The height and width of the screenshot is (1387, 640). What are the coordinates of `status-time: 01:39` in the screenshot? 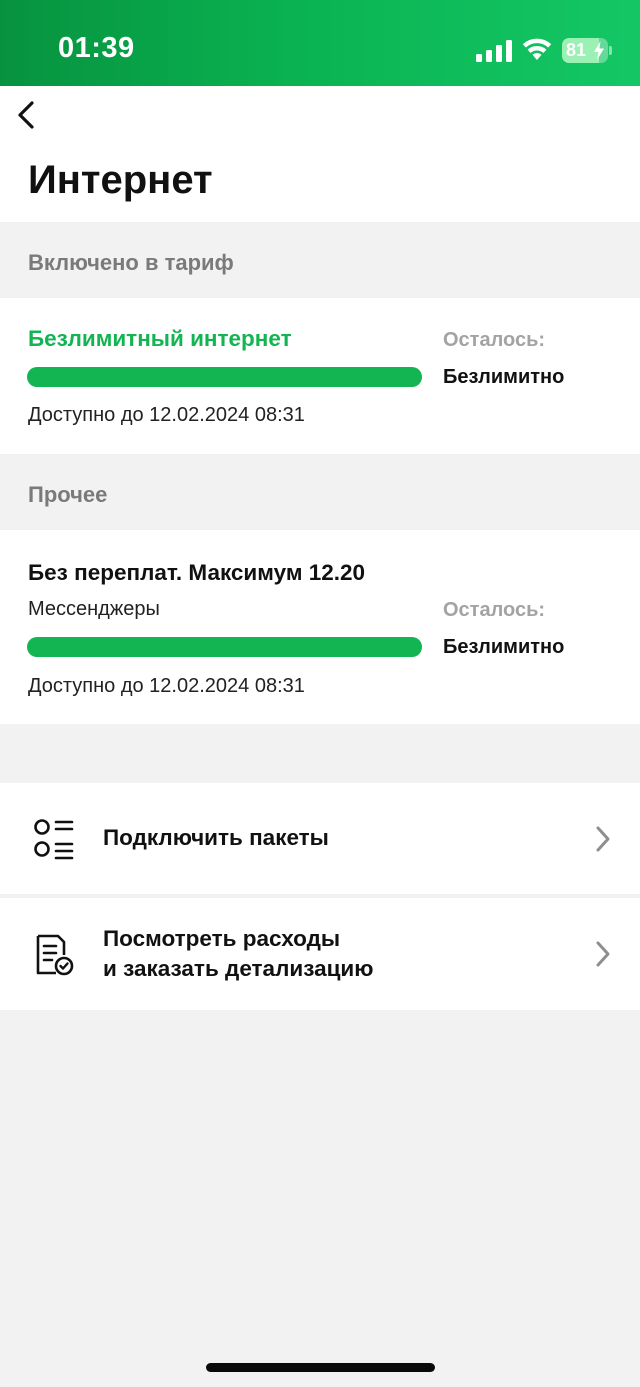 It's located at (96, 48).